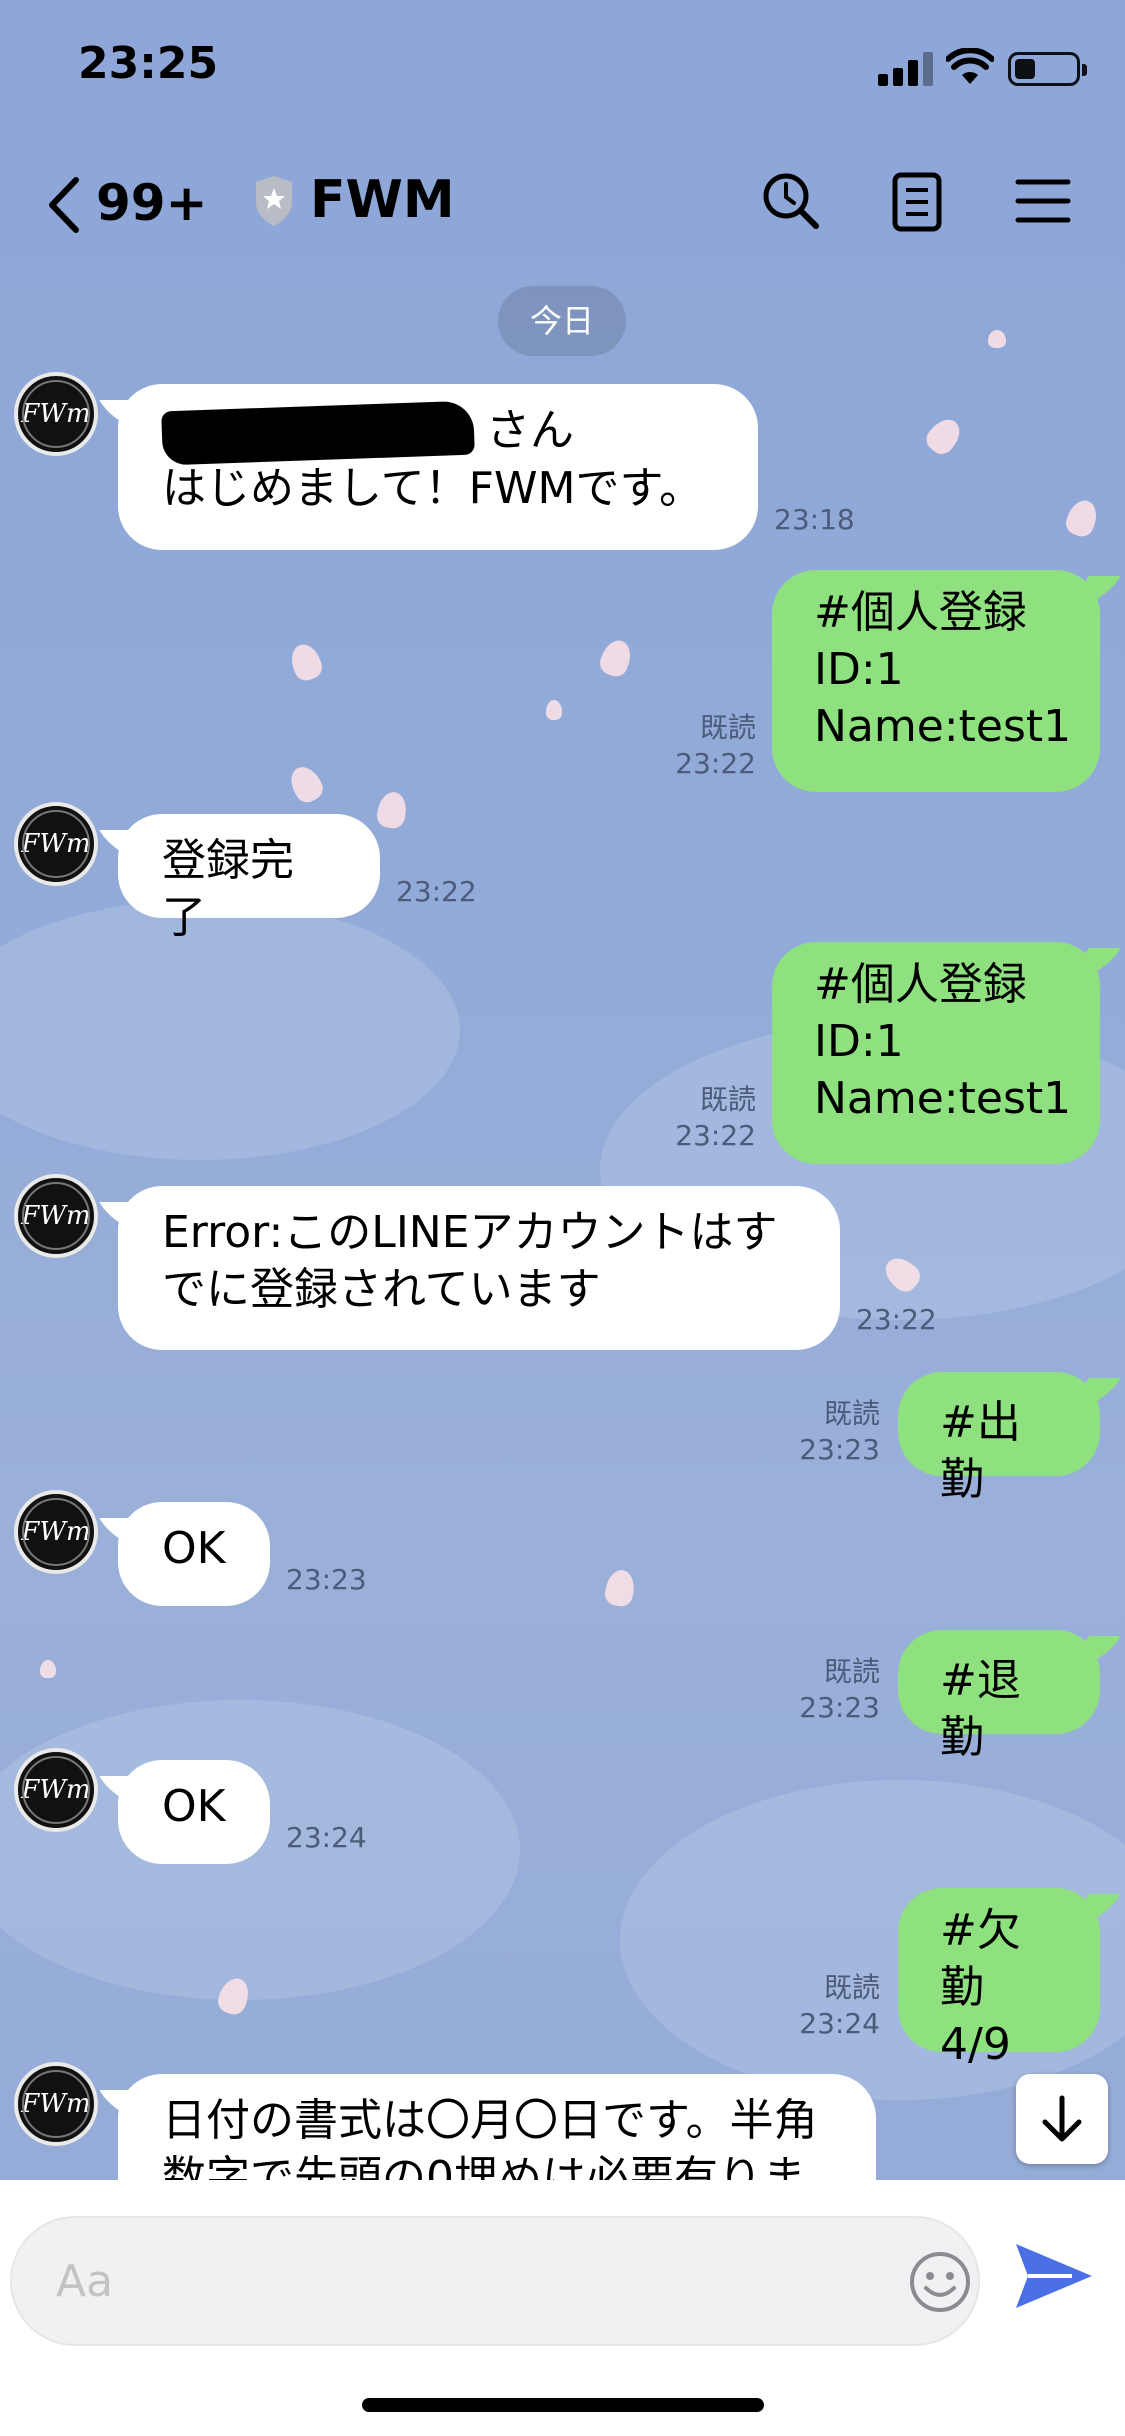 Image resolution: width=1125 pixels, height=2436 pixels. I want to click on notes-icon, so click(917, 201).